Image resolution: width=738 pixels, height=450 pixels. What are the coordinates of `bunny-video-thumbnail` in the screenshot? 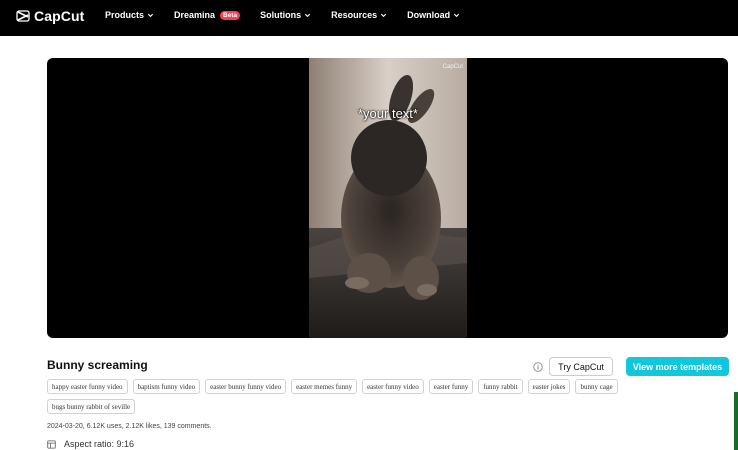 It's located at (388, 198).